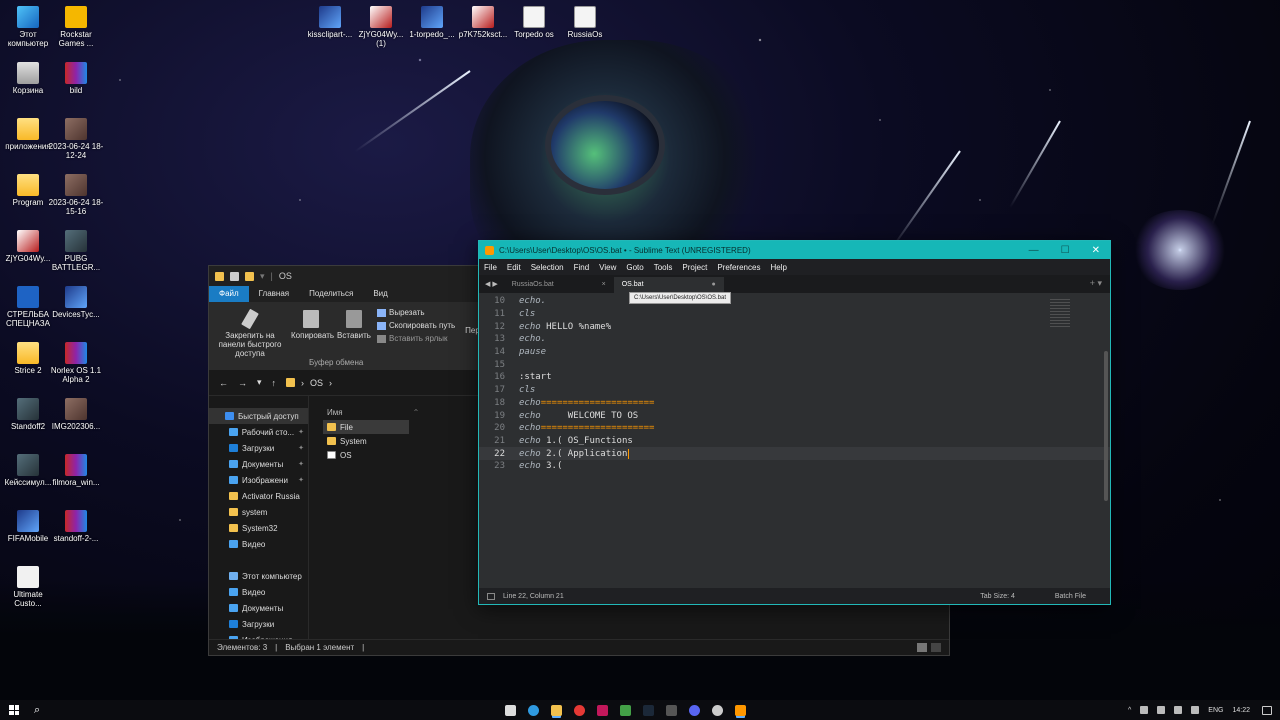 This screenshot has width=1280, height=720. What do you see at coordinates (1106, 426) in the screenshot?
I see `vertical-scrollbar` at bounding box center [1106, 426].